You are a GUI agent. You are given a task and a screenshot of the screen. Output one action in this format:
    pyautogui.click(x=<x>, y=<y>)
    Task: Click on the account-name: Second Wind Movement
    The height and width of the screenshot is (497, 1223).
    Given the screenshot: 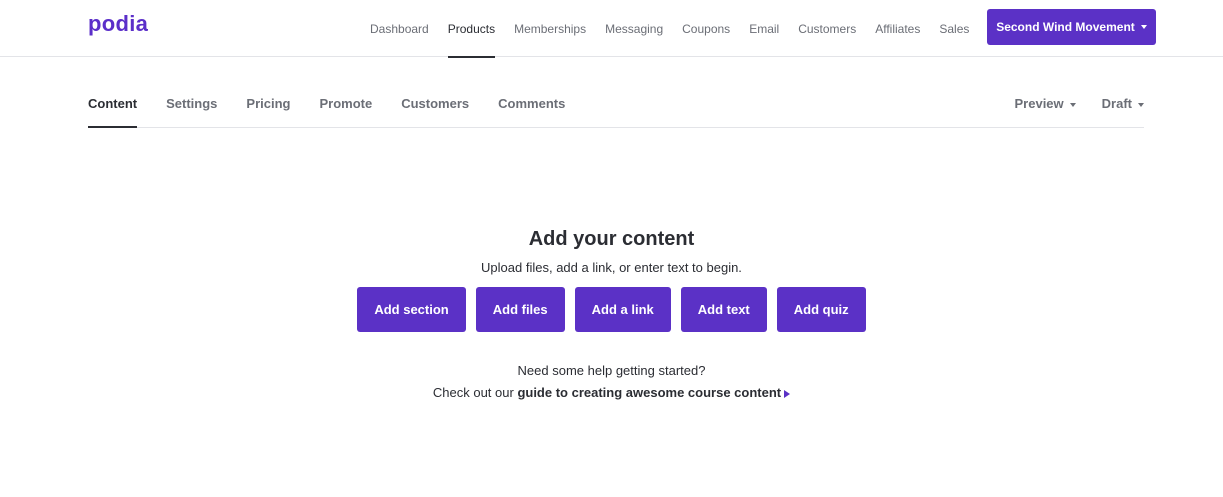 What is the action you would take?
    pyautogui.click(x=1065, y=27)
    